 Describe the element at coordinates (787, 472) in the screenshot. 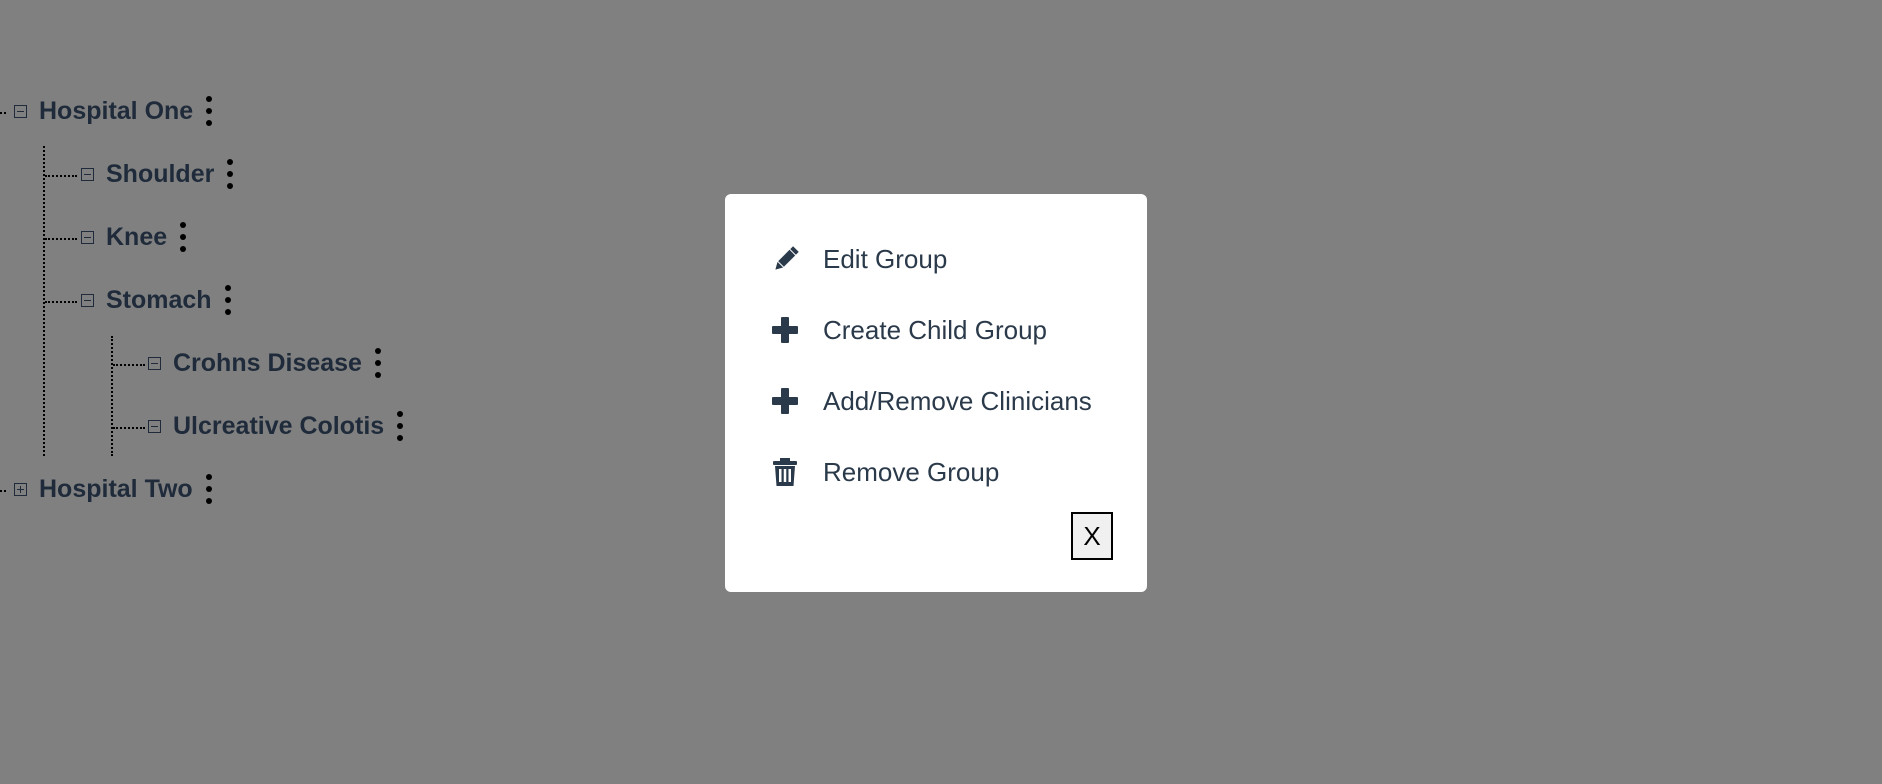

I see `trash-icon` at that location.